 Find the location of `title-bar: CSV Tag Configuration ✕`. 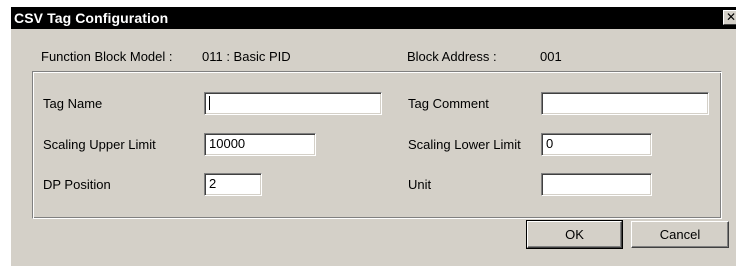

title-bar: CSV Tag Configuration ✕ is located at coordinates (373, 18).